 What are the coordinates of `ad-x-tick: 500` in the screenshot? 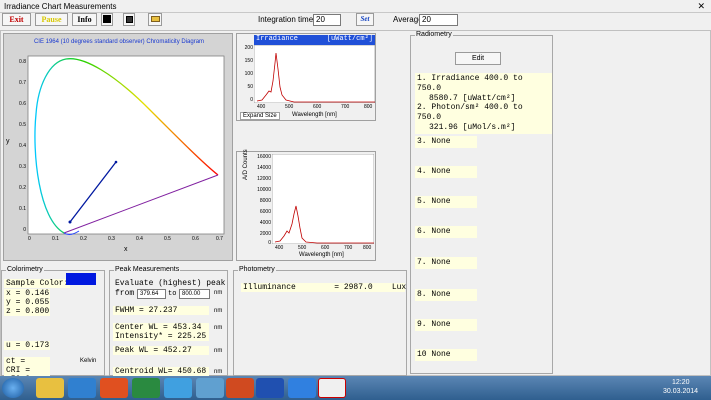 It's located at (302, 248).